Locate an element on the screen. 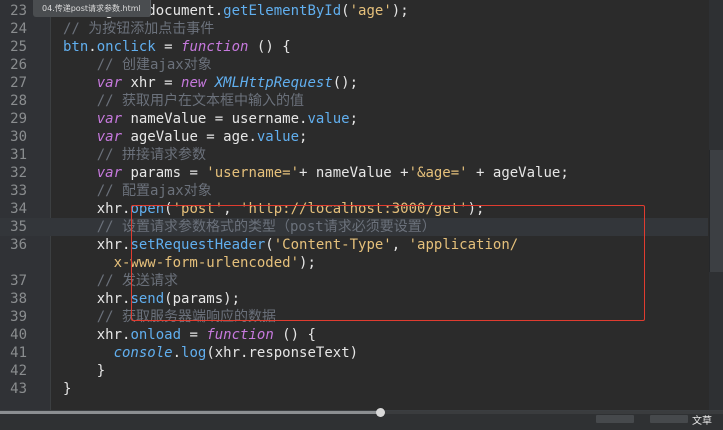 The height and width of the screenshot is (430, 723). code-line: 26 // 创建ajax对象 is located at coordinates (354, 65).